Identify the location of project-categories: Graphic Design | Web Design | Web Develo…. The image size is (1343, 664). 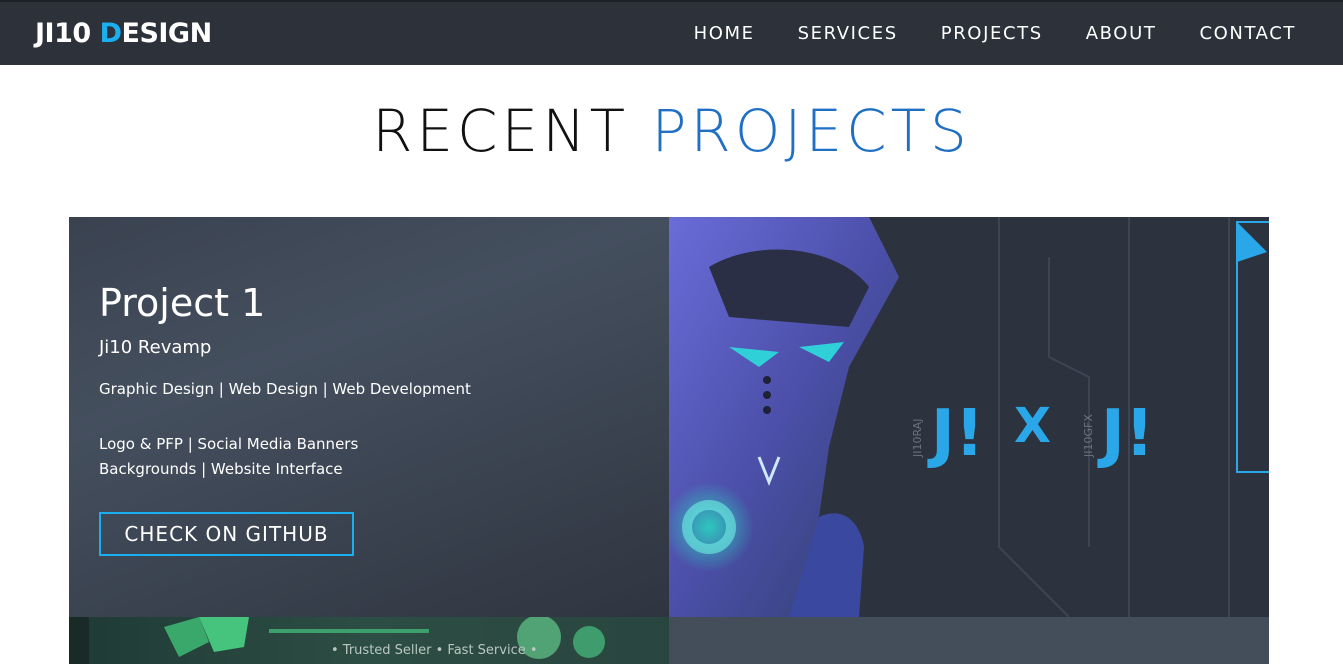
(285, 389).